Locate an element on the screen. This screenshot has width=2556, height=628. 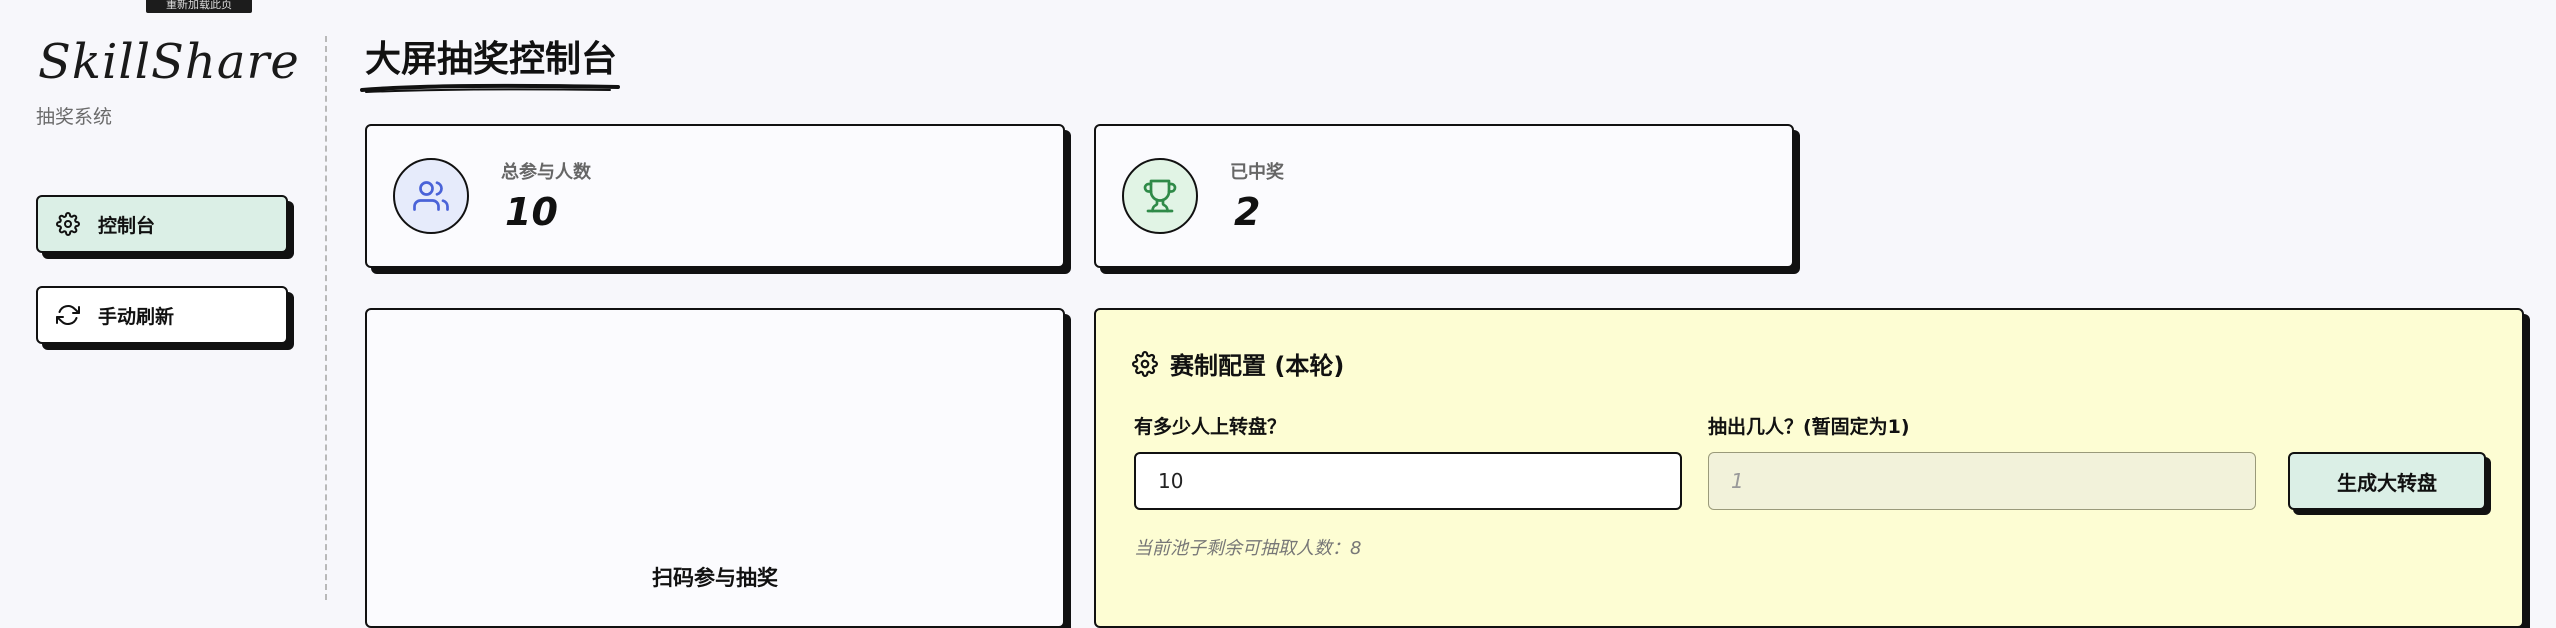
config-title: 赛制配置 (本轮) is located at coordinates (1257, 366).